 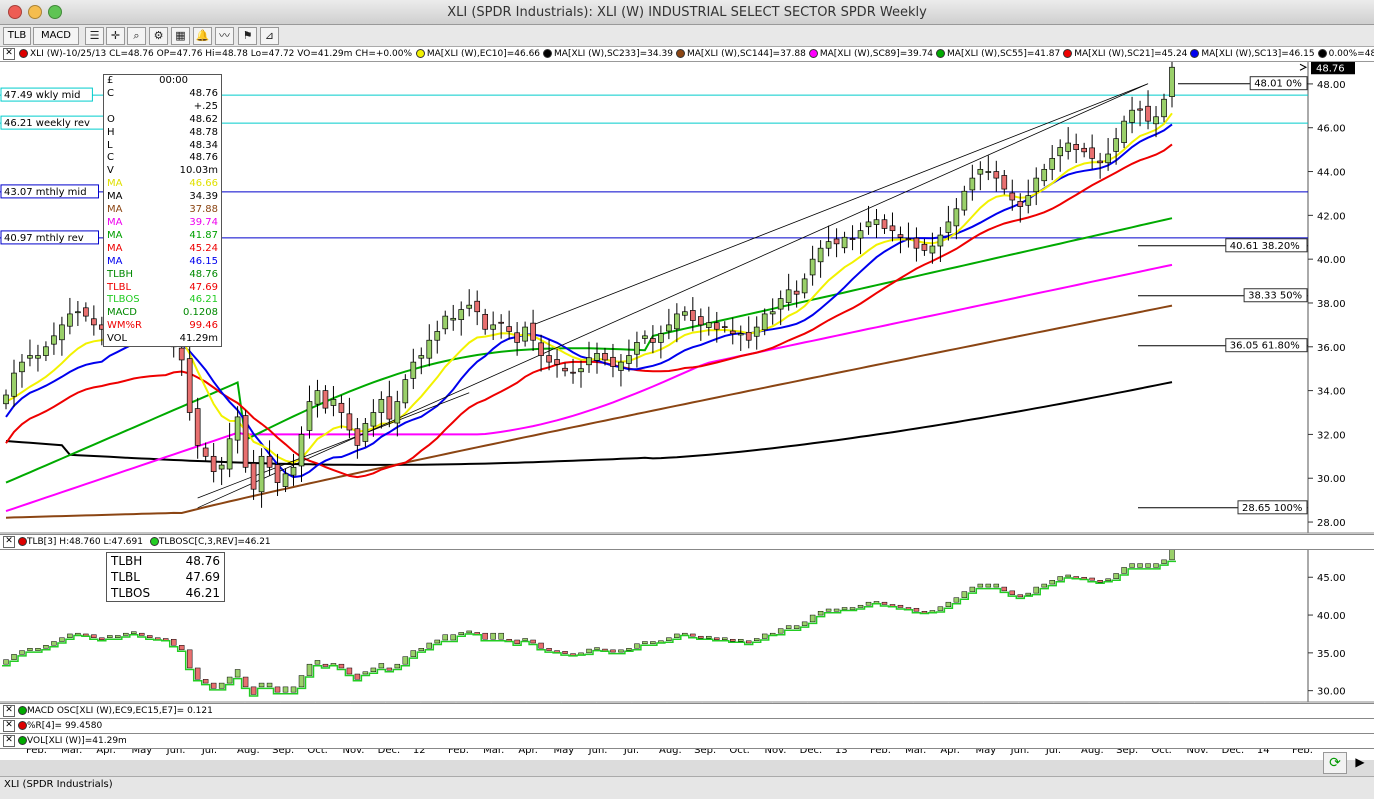 What do you see at coordinates (180, 36) in the screenshot?
I see `chart-icon: ▦` at bounding box center [180, 36].